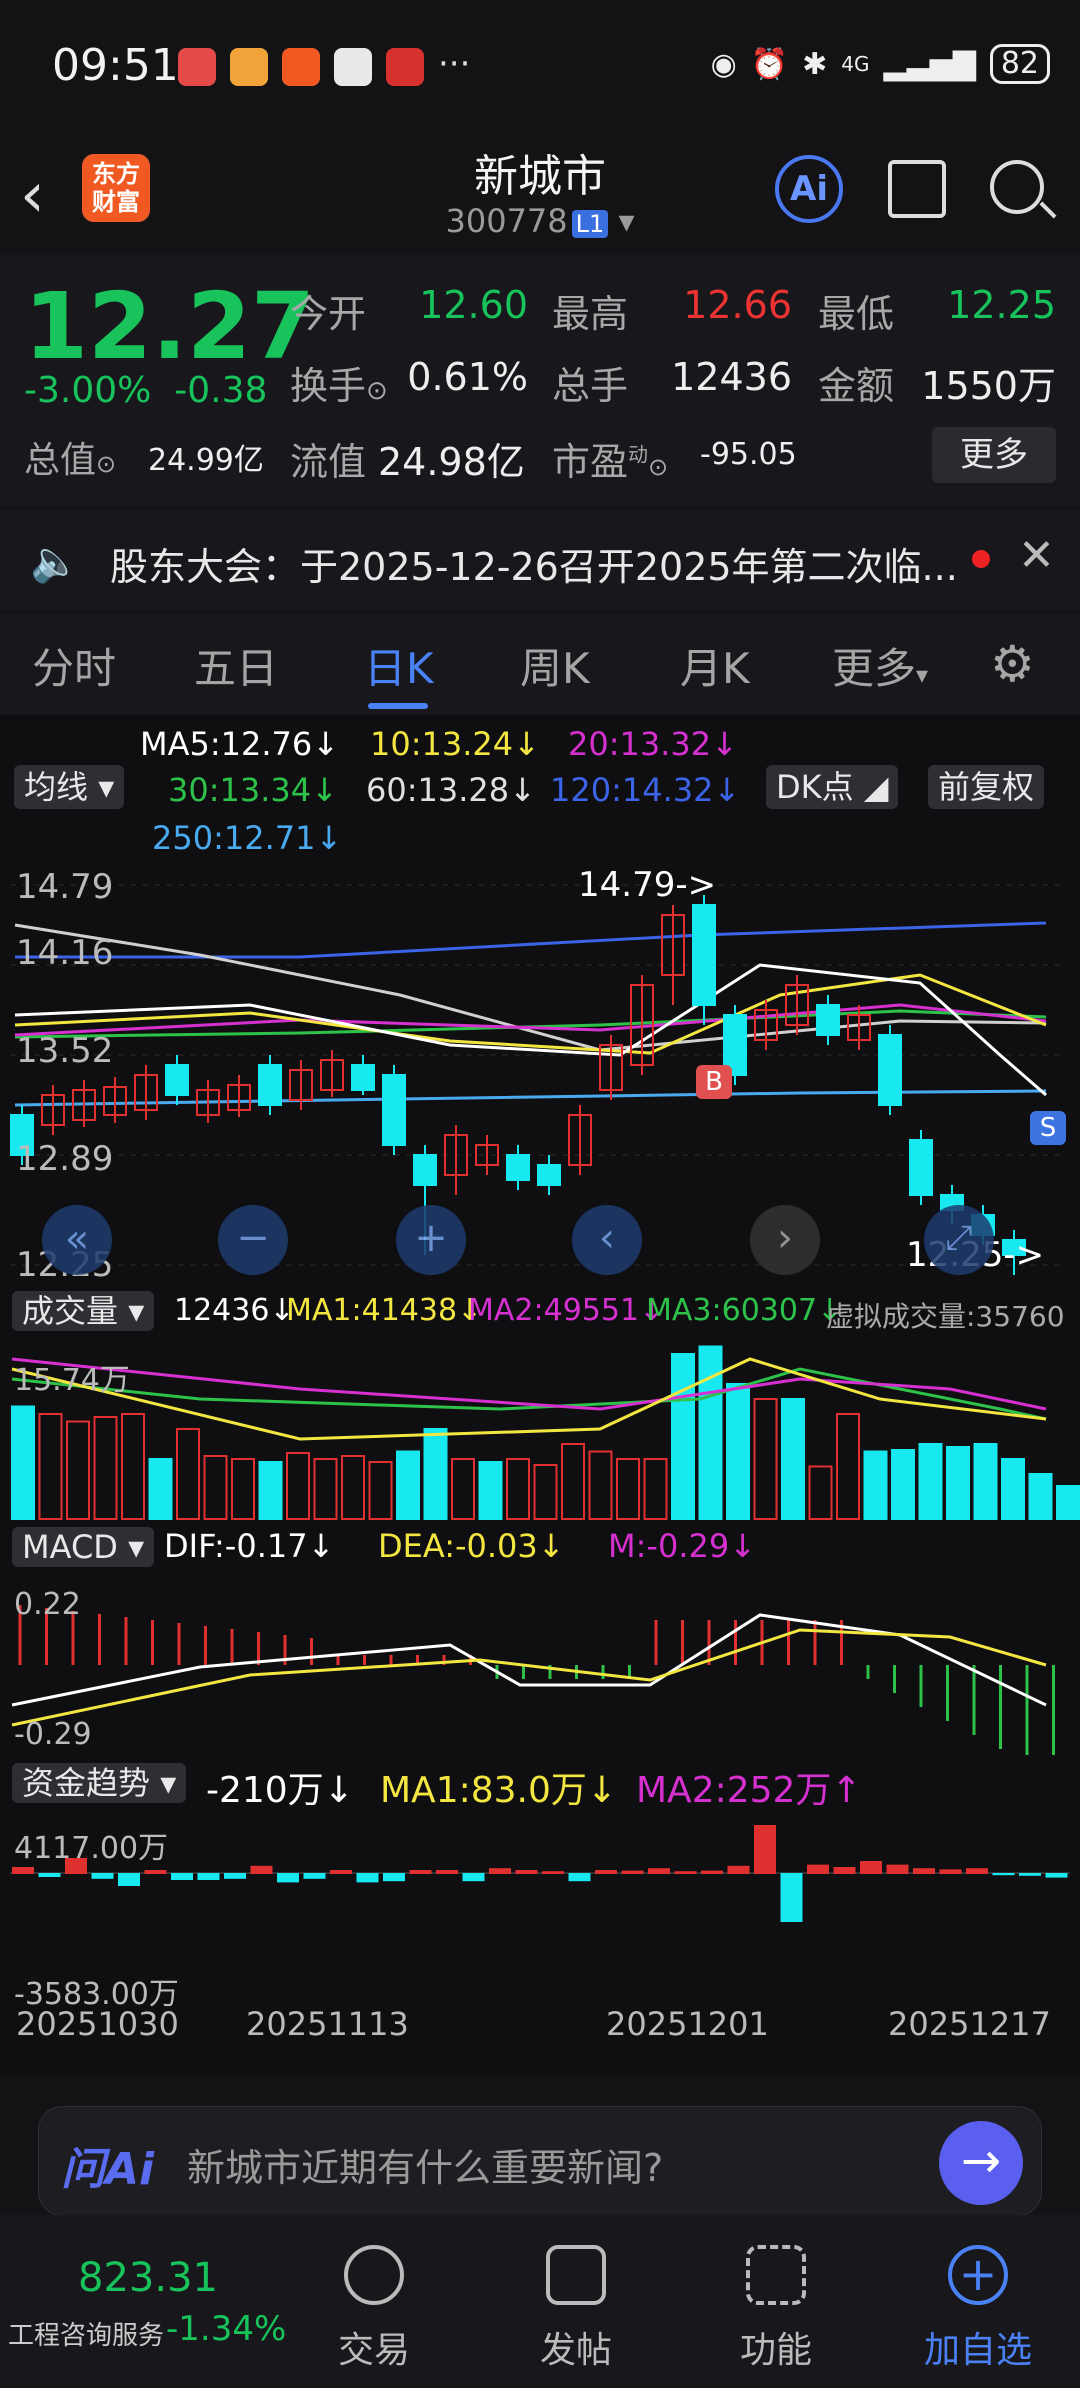 The image size is (1080, 2388). I want to click on tab-five-day: 五日, so click(236, 665).